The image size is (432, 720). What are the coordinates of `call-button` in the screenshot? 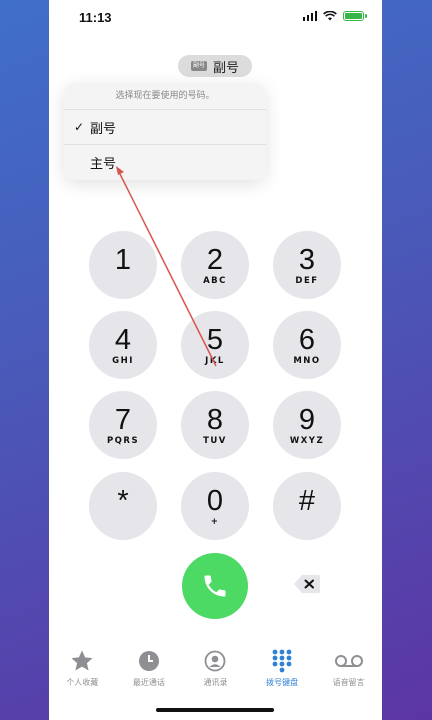 It's located at (215, 586).